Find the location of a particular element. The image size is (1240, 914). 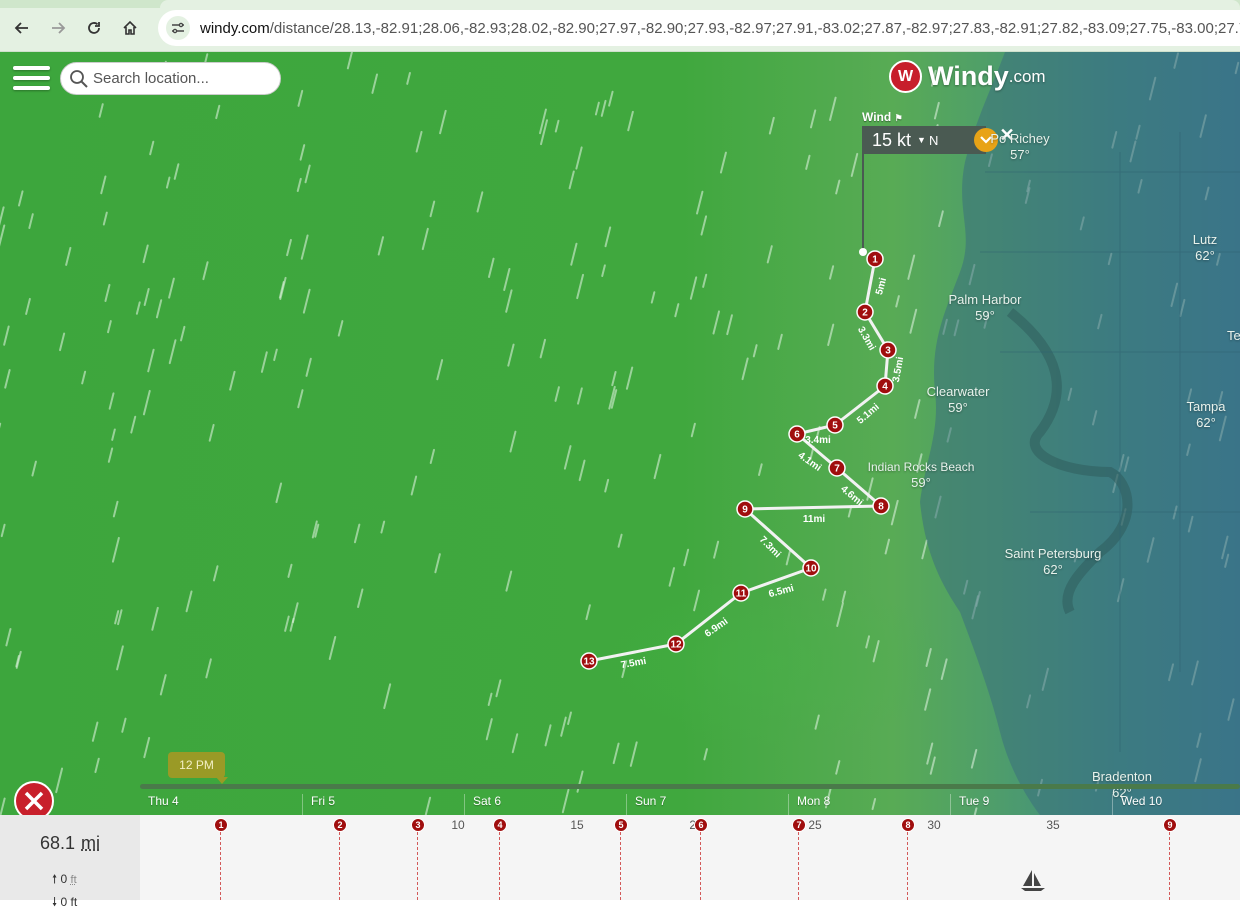

city-indian-rocks-beach: Indian Rocks Beach59° is located at coordinates (921, 475).